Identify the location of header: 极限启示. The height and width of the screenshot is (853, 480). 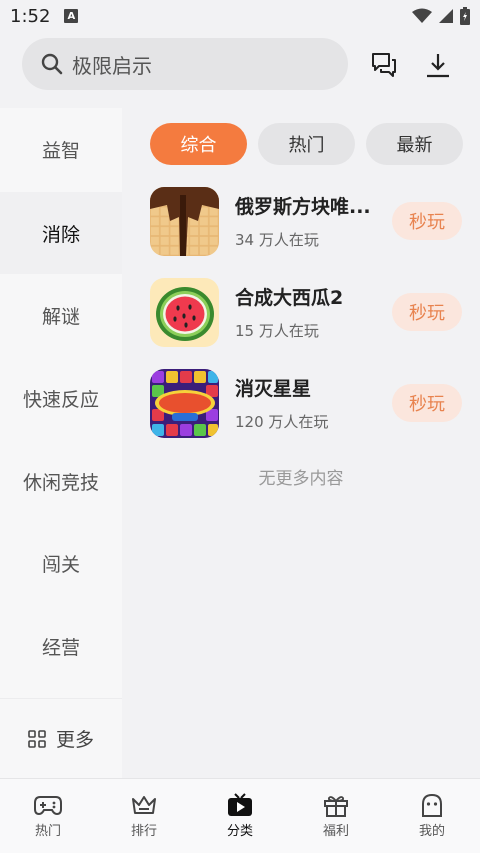
(240, 66).